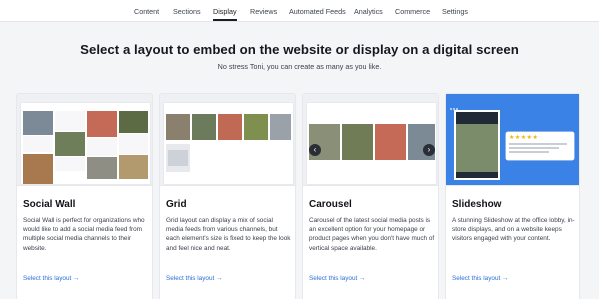 The height and width of the screenshot is (299, 599). Describe the element at coordinates (84, 140) in the screenshot. I see `social-wall-preview` at that location.